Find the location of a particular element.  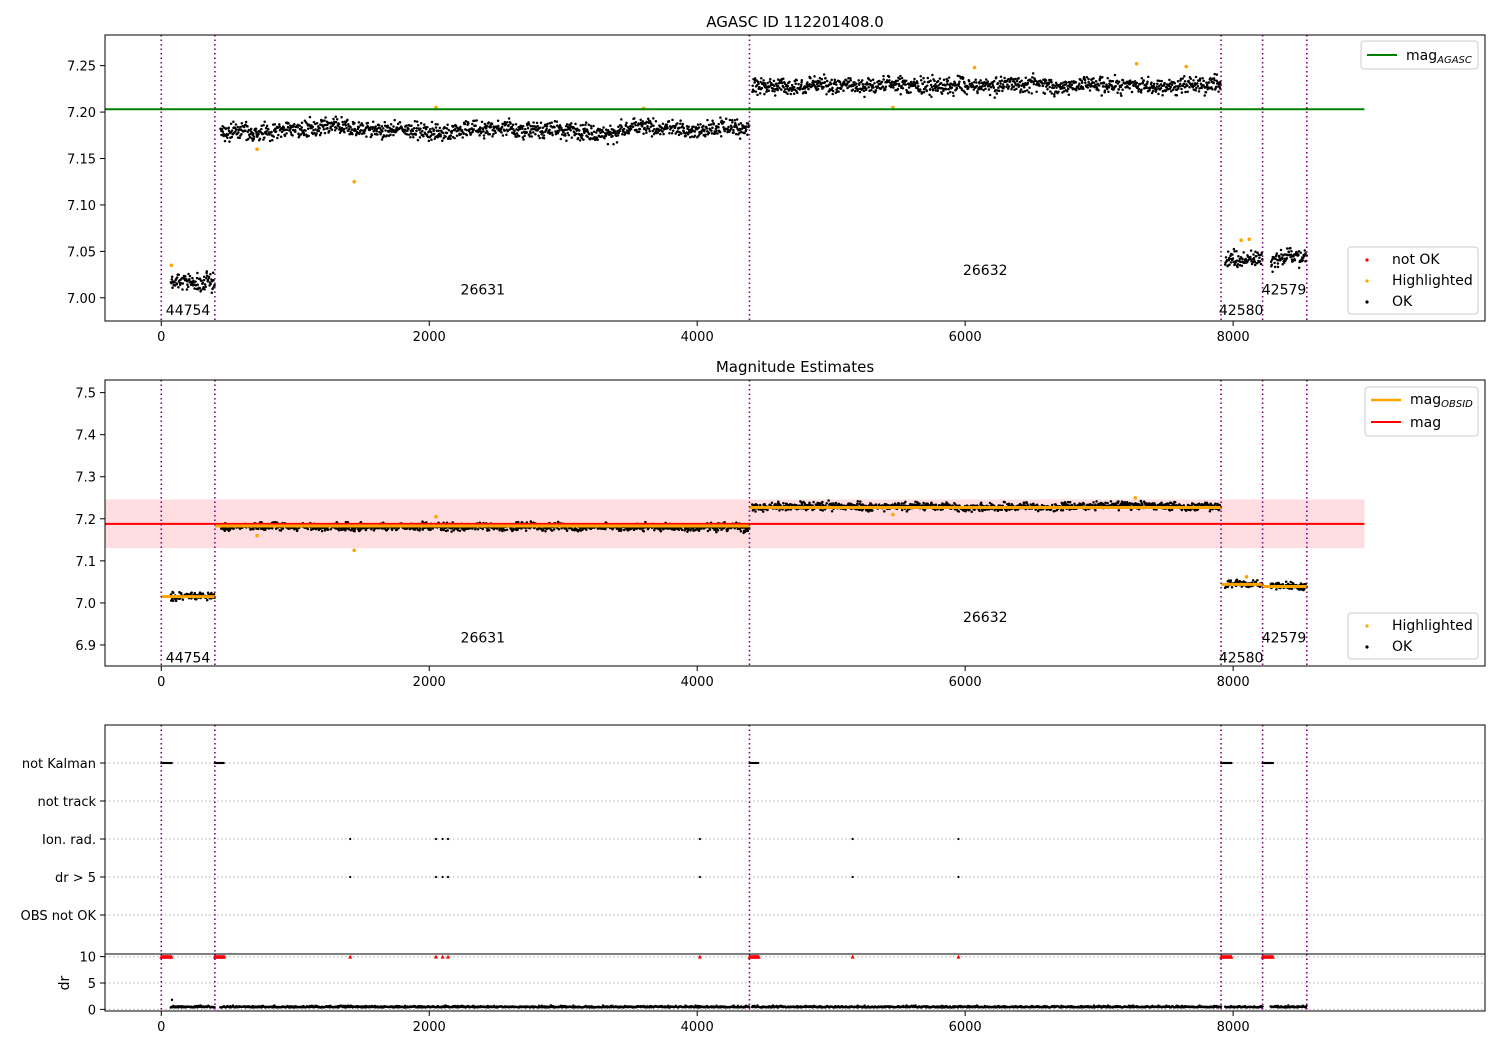

x-tick-label: 8000 is located at coordinates (1233, 337).